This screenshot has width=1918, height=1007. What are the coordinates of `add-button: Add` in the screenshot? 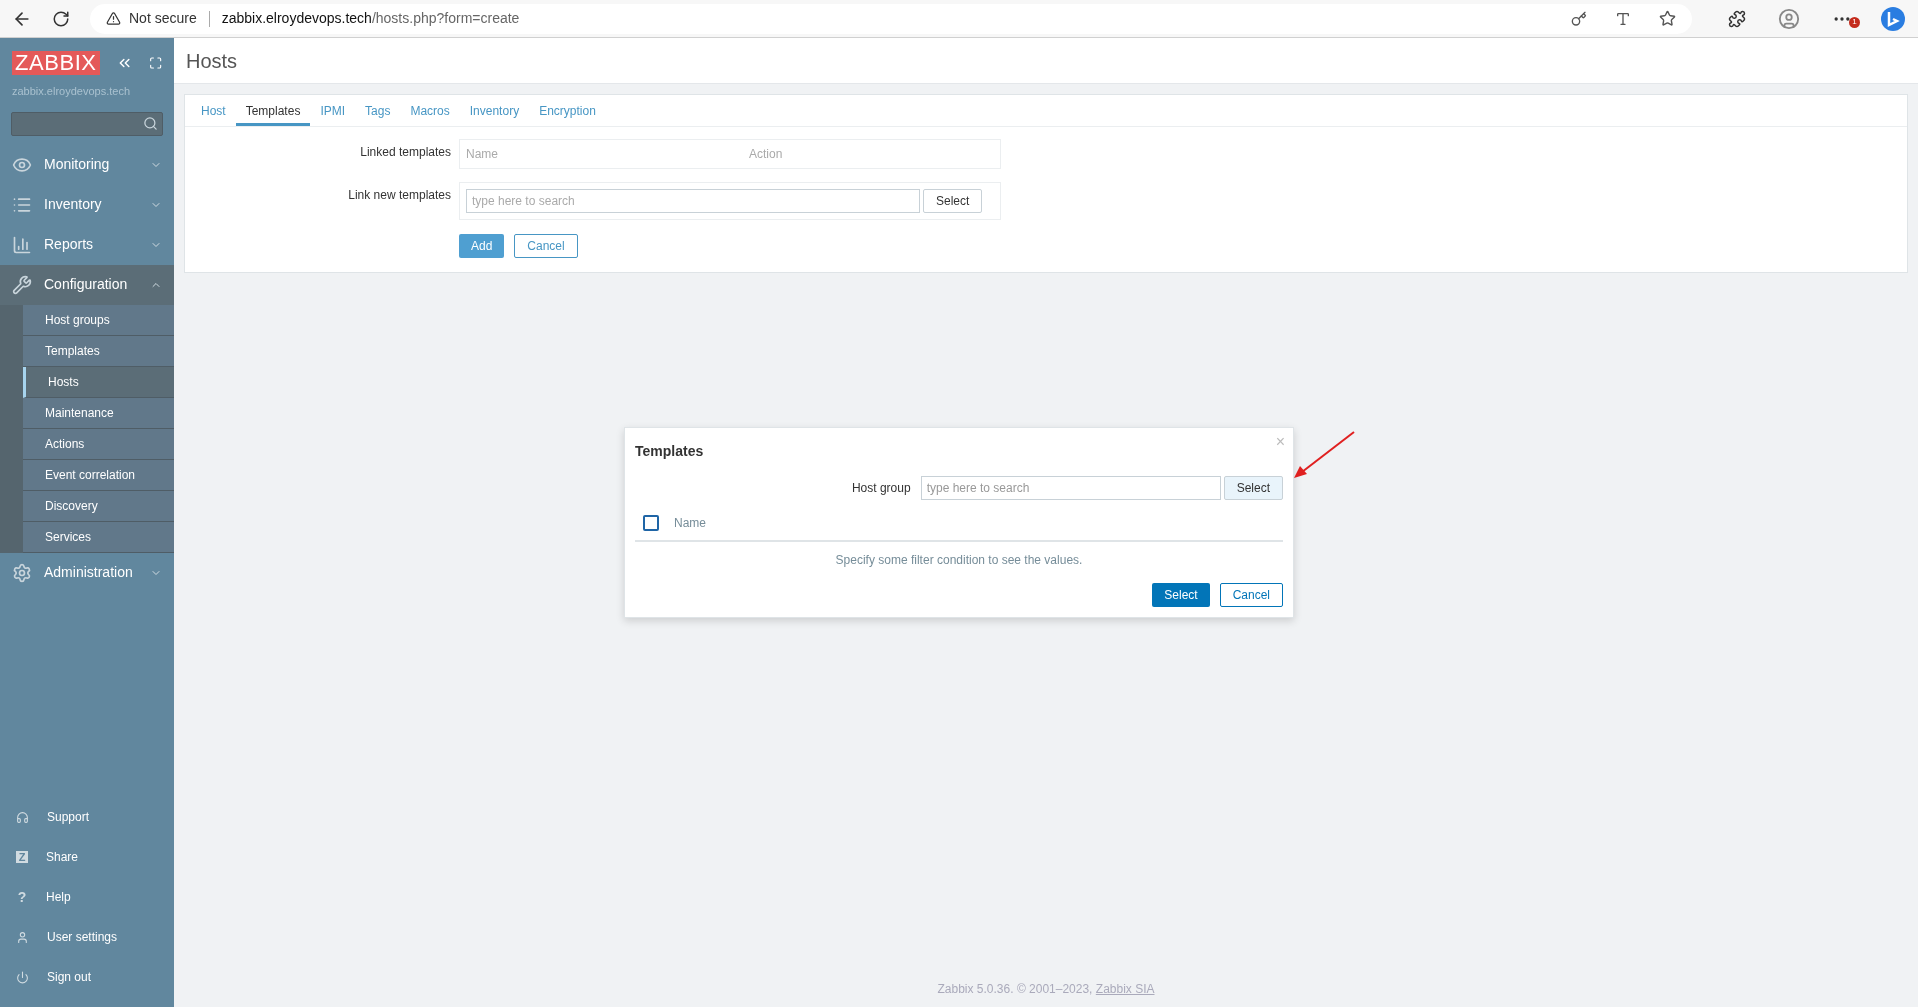 It's located at (482, 246).